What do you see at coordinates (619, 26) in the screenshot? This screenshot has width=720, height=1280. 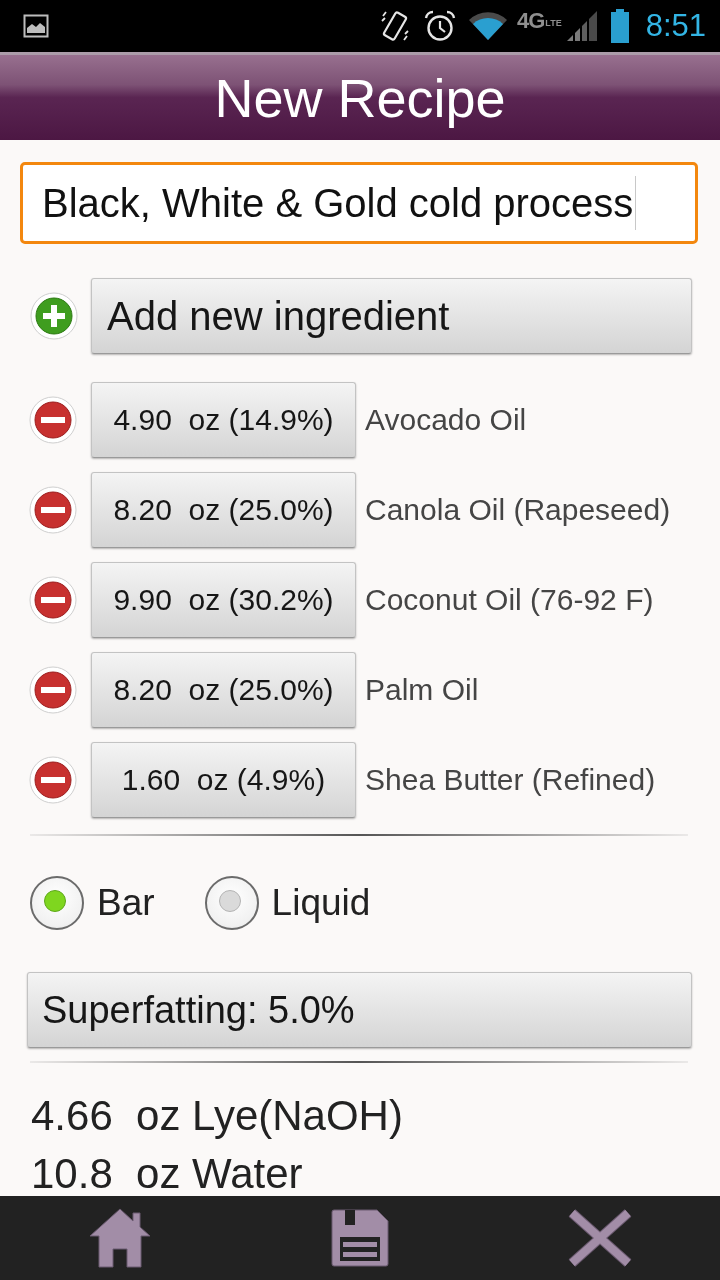 I see `battery-icon` at bounding box center [619, 26].